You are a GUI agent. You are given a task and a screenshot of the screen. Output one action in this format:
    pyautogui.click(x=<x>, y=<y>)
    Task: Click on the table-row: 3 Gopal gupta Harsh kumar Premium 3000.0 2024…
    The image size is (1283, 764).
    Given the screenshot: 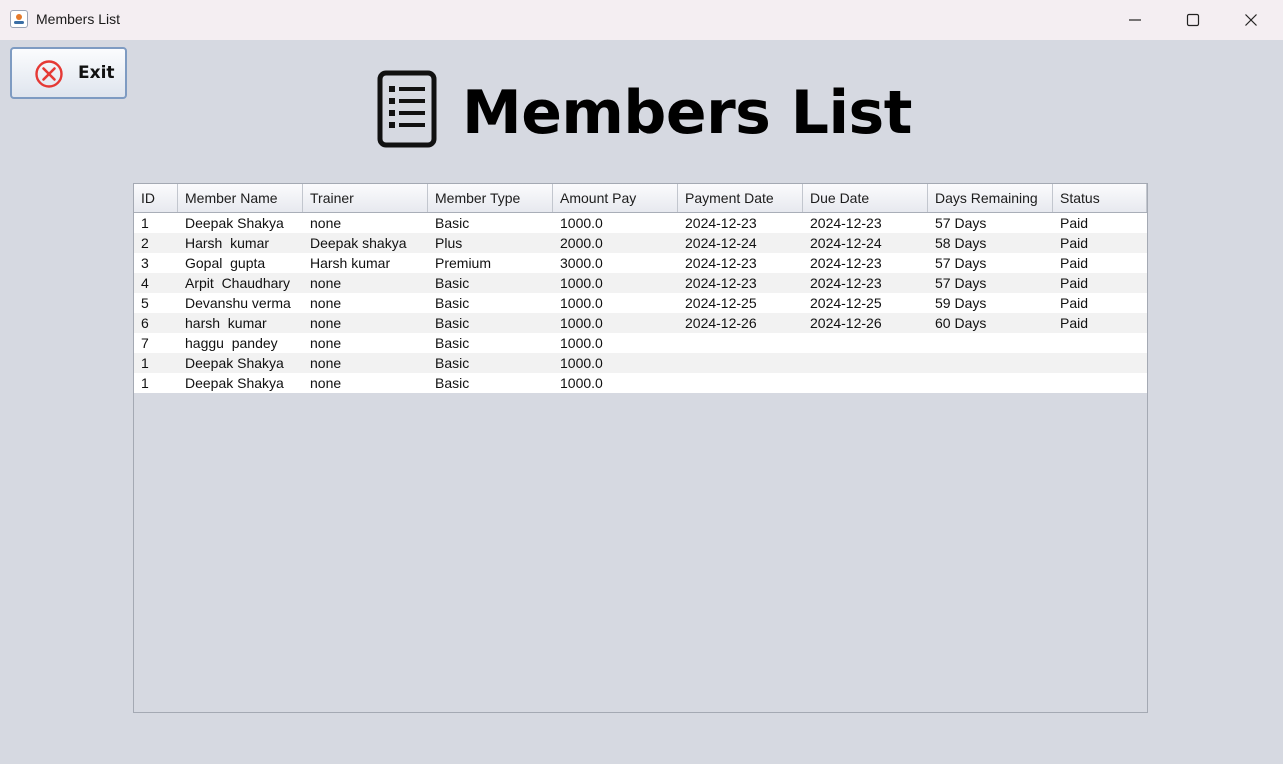 What is the action you would take?
    pyautogui.click(x=640, y=263)
    